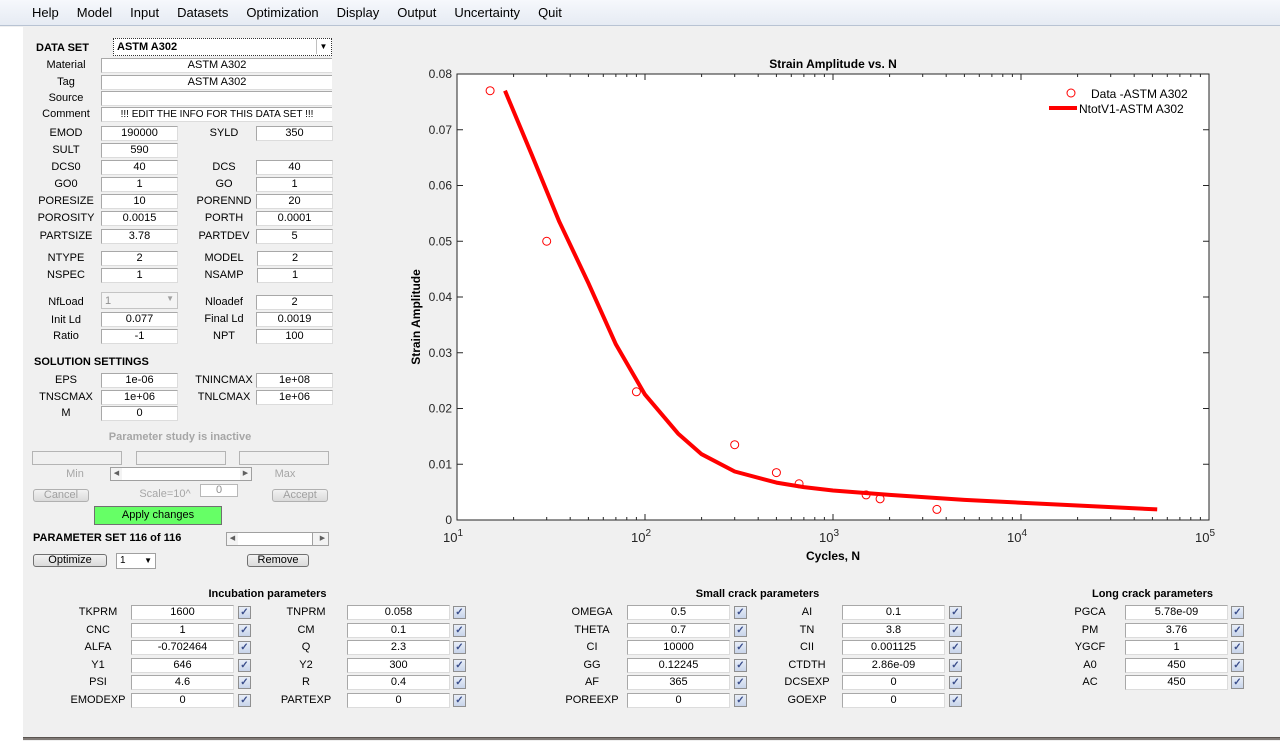  Describe the element at coordinates (216, 114) in the screenshot. I see `comment-field: !!! EDIT THE INFO FOR THIS DATA SET !!!` at that location.